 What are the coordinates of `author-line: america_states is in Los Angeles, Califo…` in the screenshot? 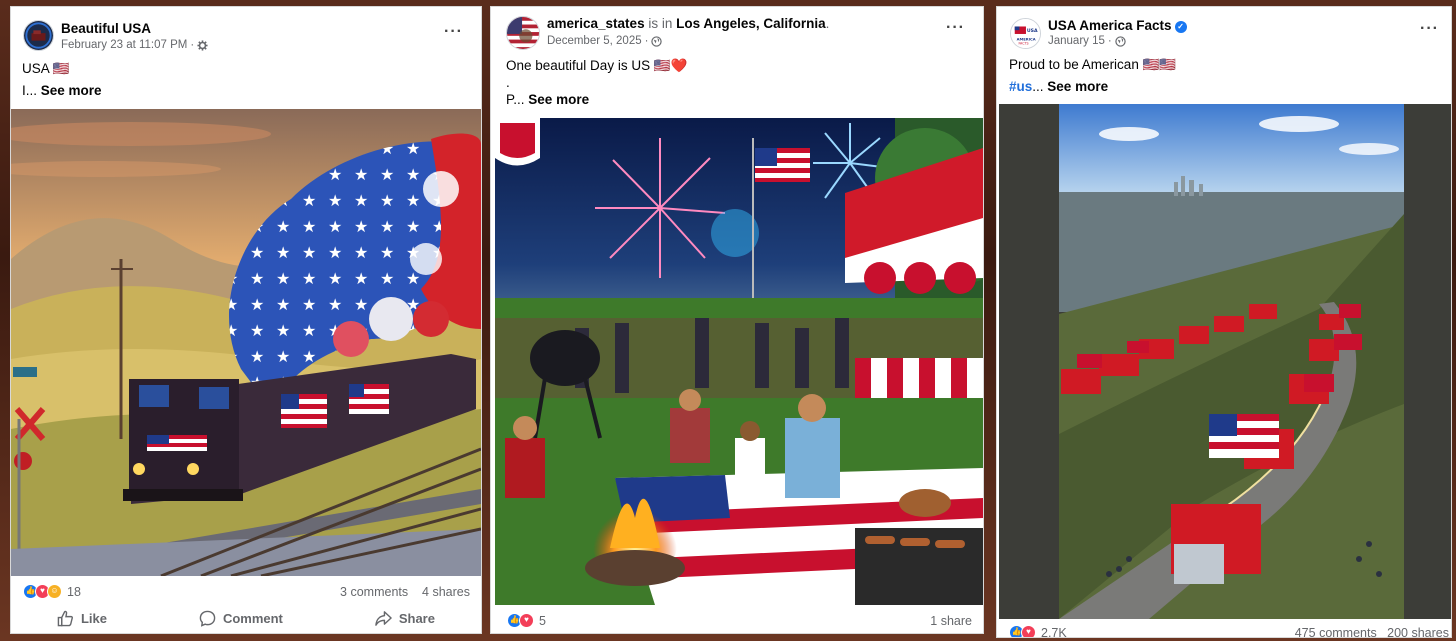 It's located at (688, 23).